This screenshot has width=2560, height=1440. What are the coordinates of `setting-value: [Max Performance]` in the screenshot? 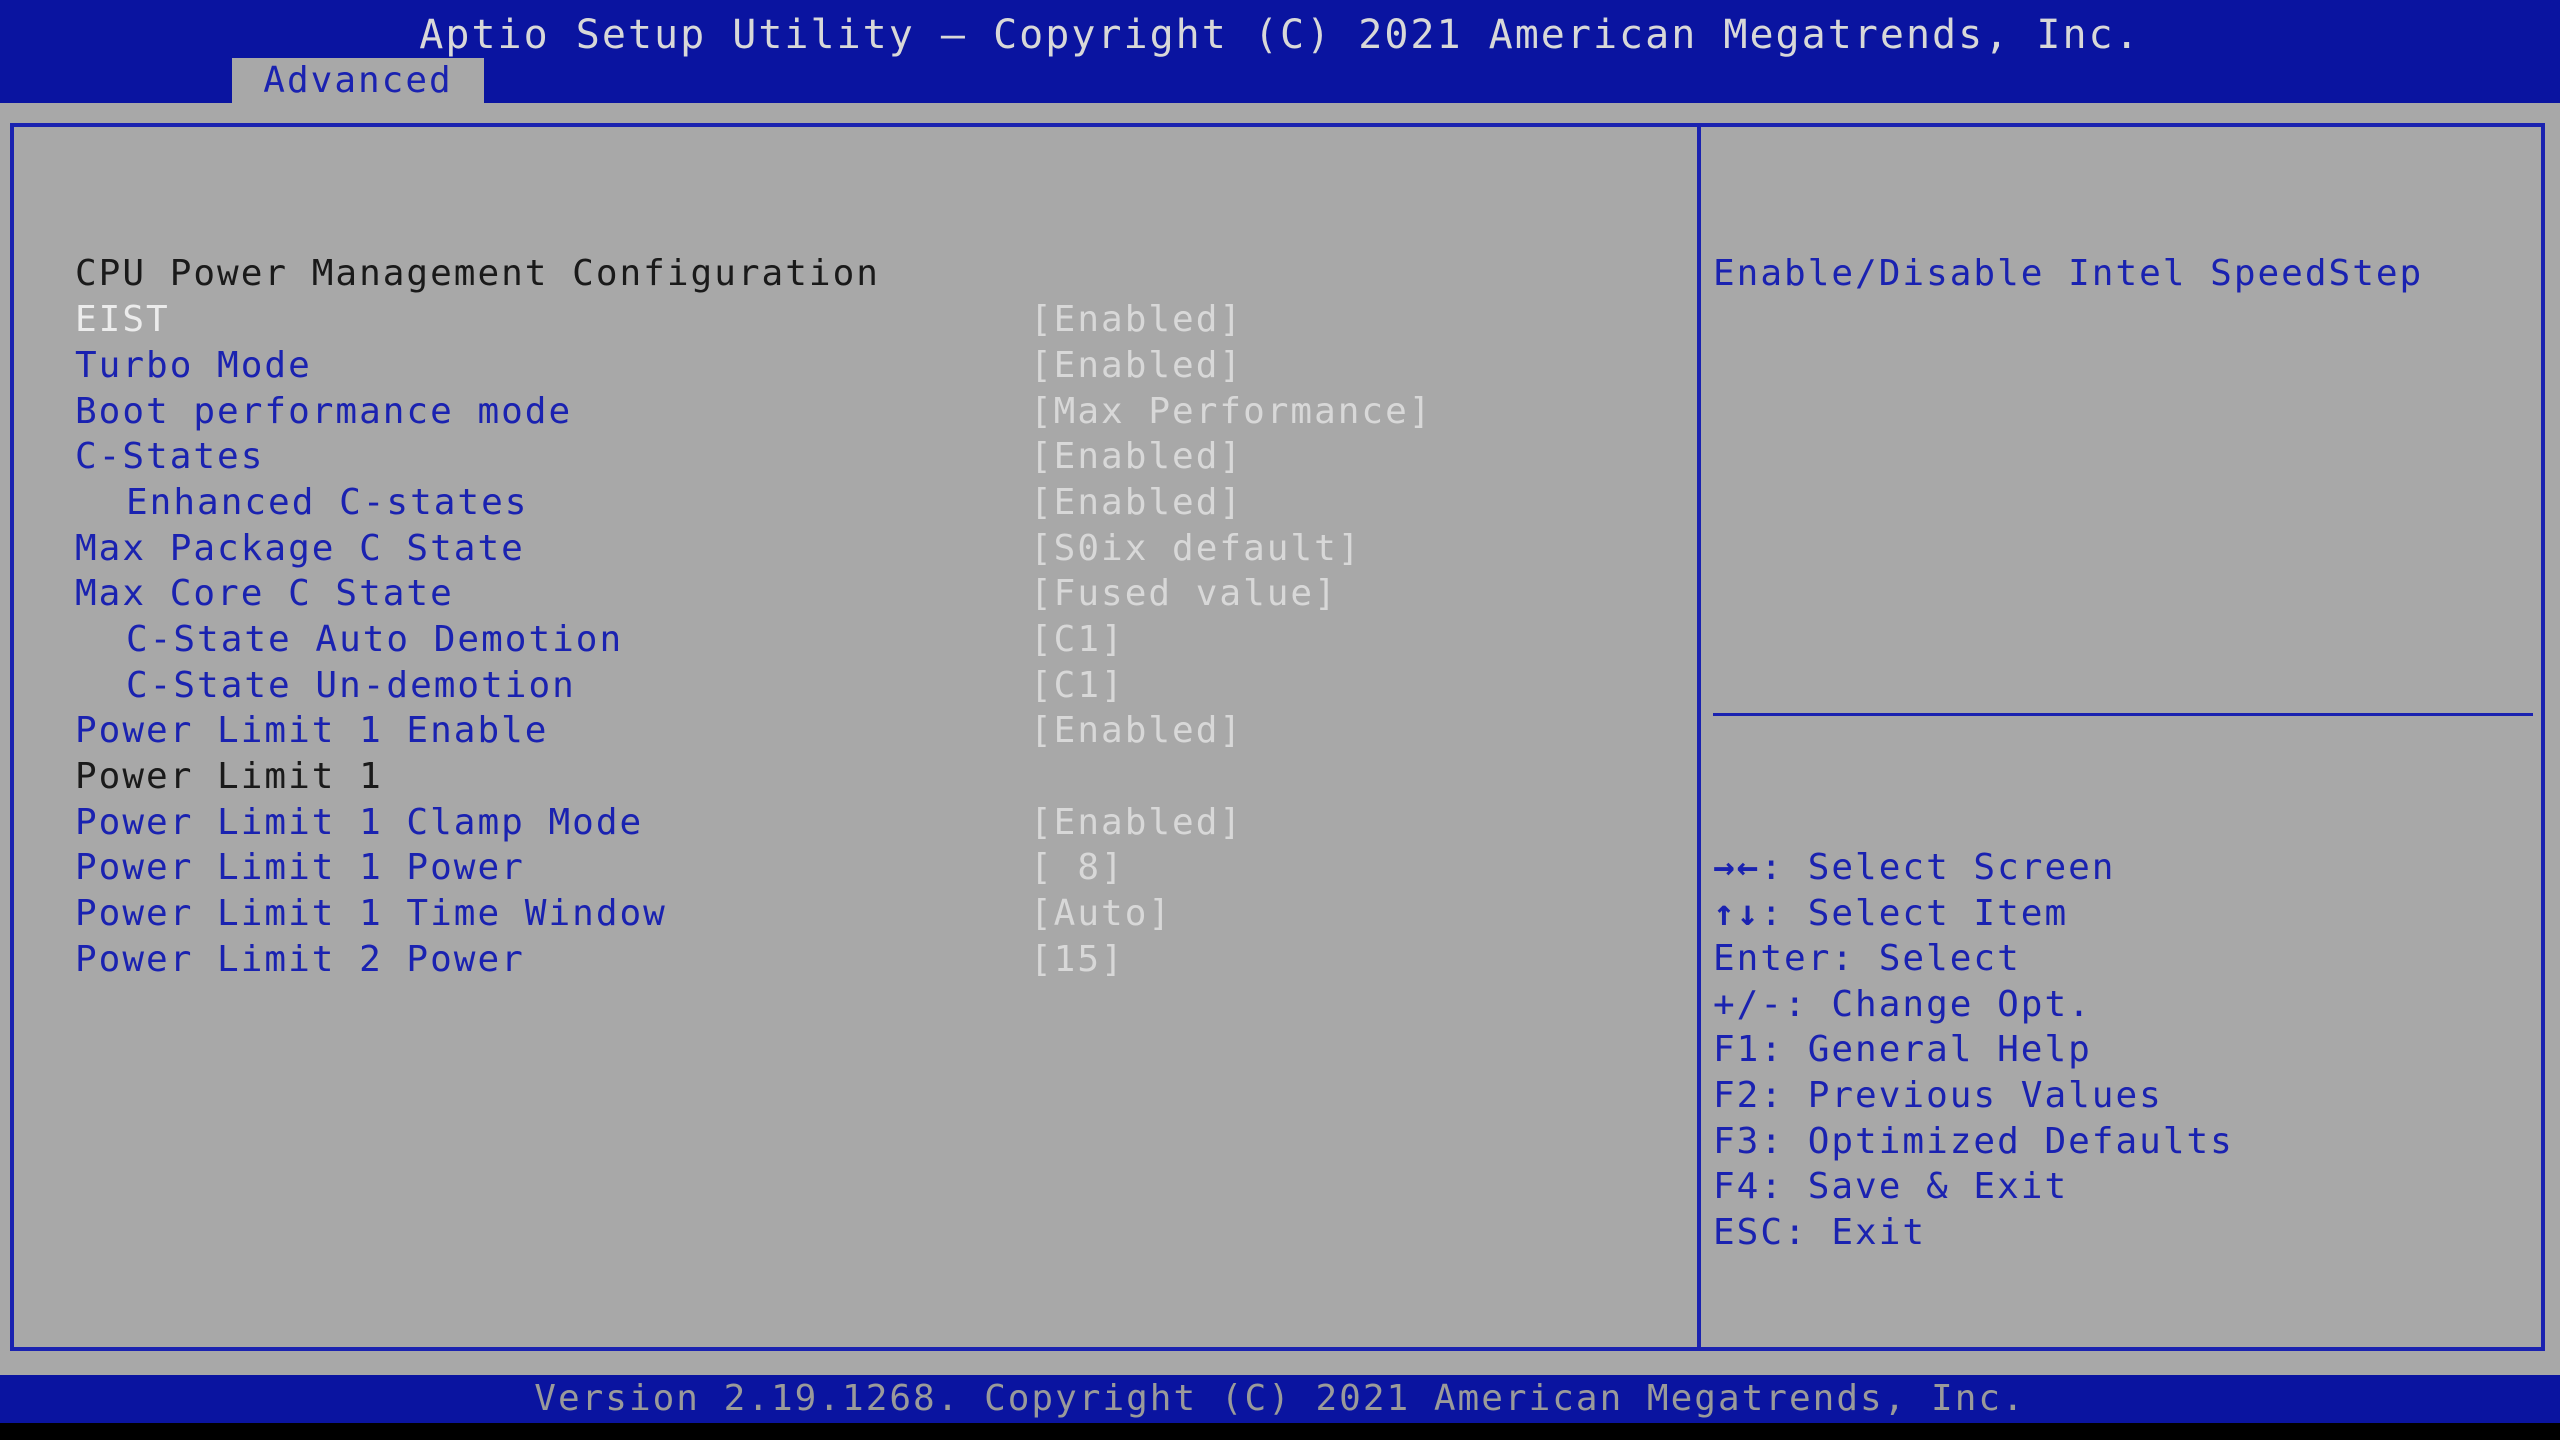 It's located at (1231, 412).